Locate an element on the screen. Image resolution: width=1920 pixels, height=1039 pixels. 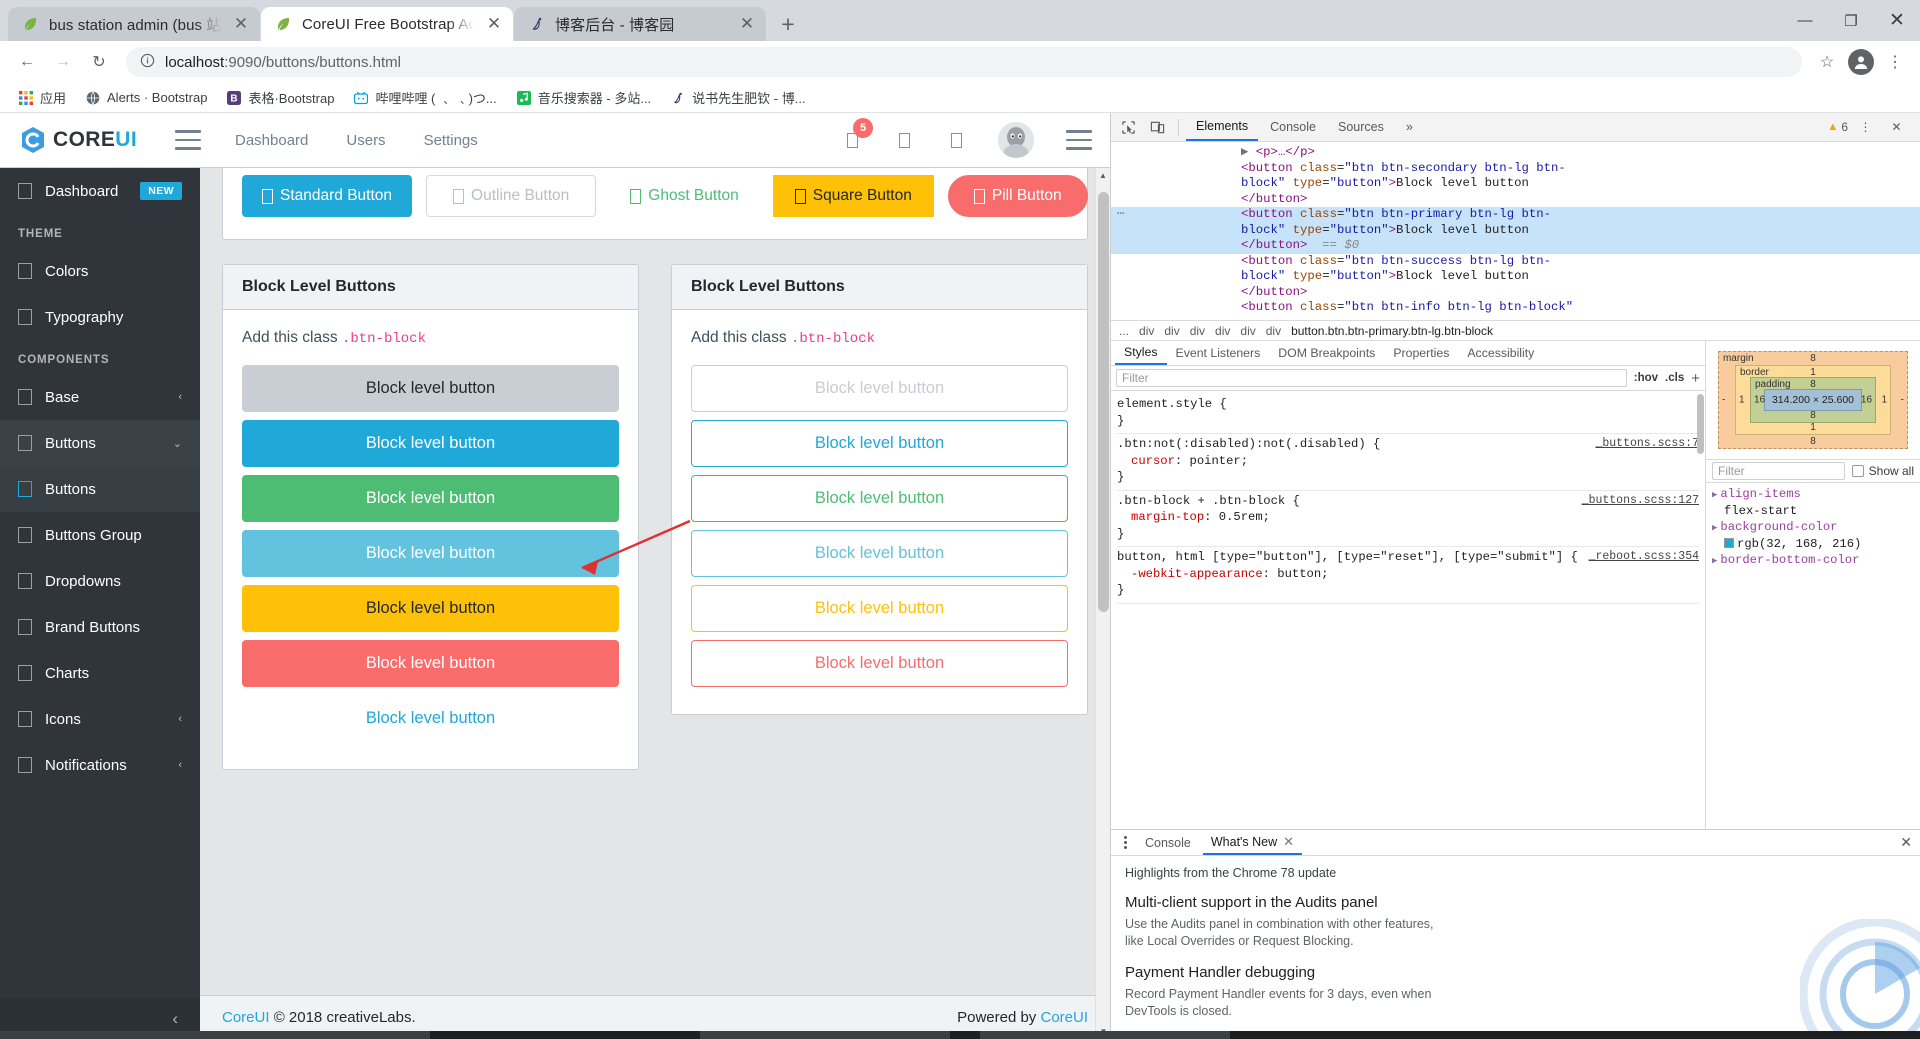
devtools-settings-kebab-icon: ⋮ is located at coordinates (1865, 127).